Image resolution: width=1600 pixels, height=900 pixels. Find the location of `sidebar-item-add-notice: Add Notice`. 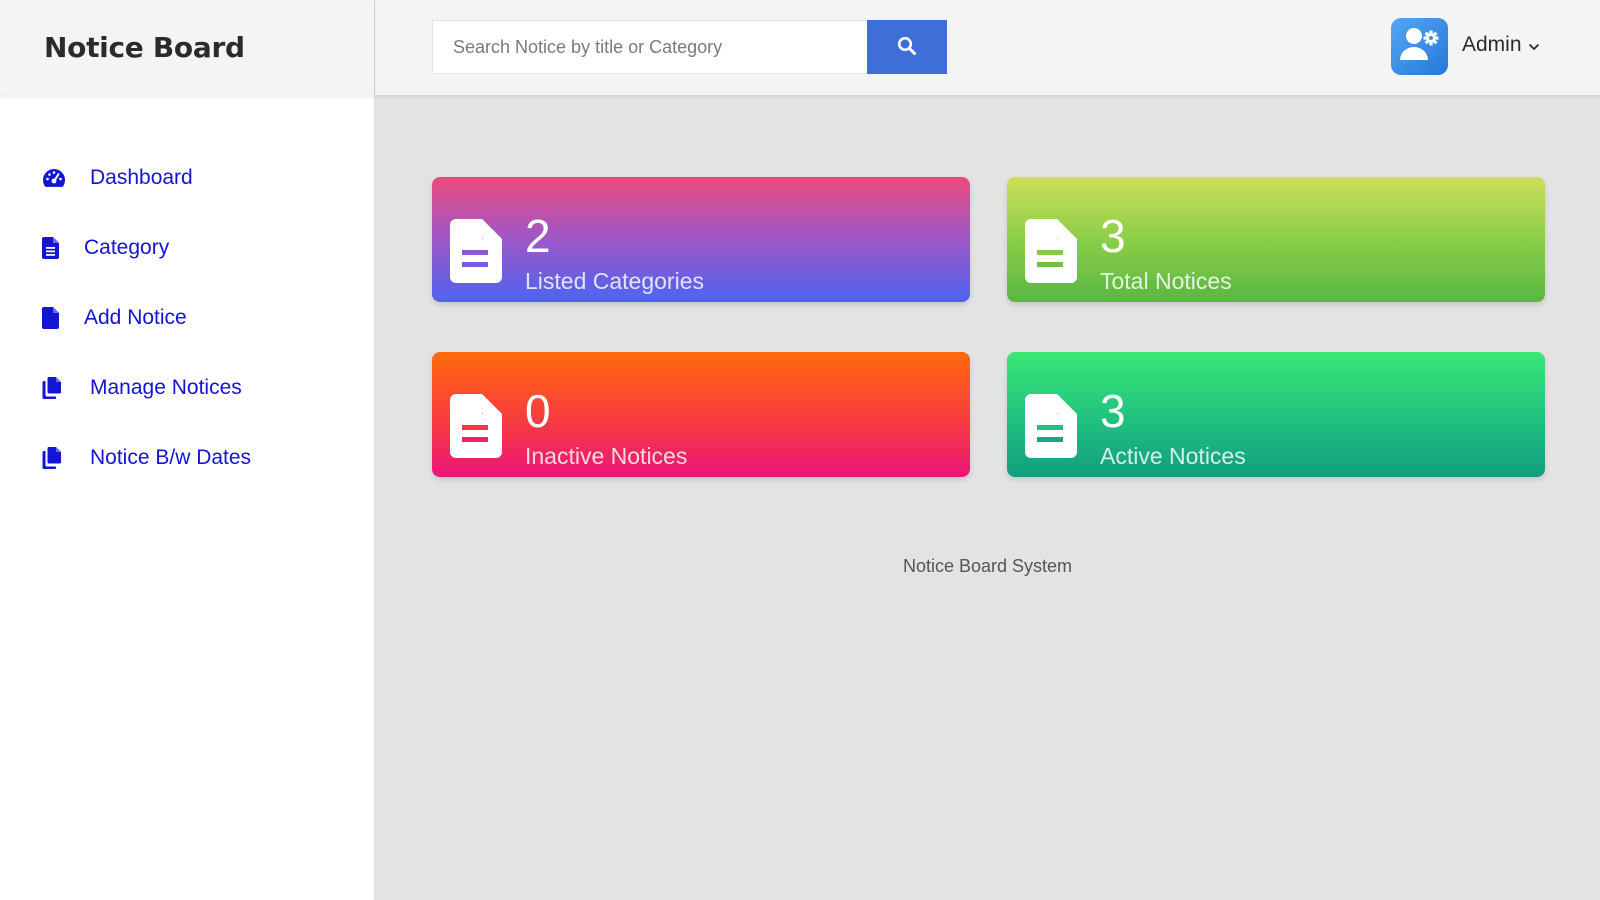

sidebar-item-add-notice: Add Notice is located at coordinates (187, 318).